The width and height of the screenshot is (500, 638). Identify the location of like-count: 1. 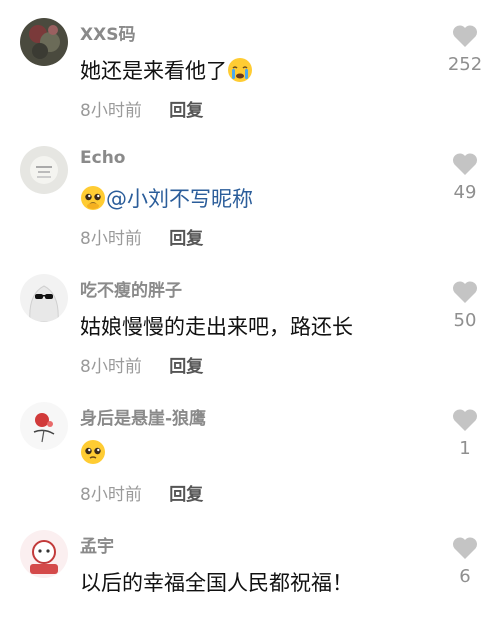
(465, 448).